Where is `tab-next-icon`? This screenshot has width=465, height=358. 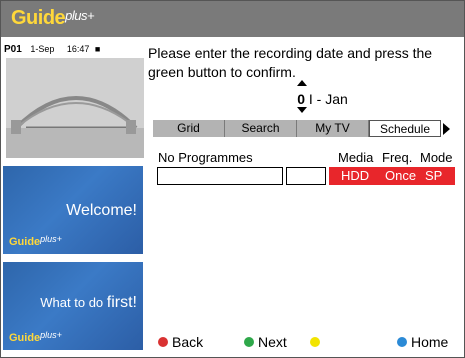
tab-next-icon is located at coordinates (446, 129).